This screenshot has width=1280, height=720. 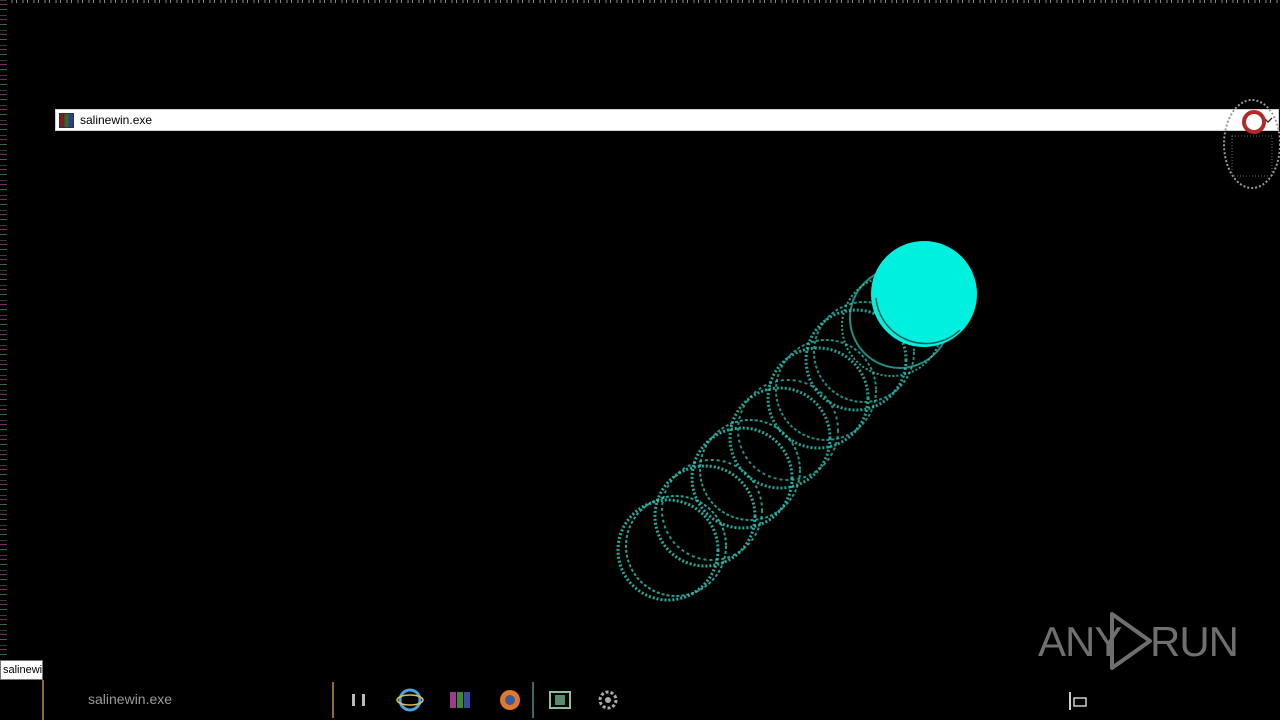 I want to click on media-player-icon, so click(x=560, y=700).